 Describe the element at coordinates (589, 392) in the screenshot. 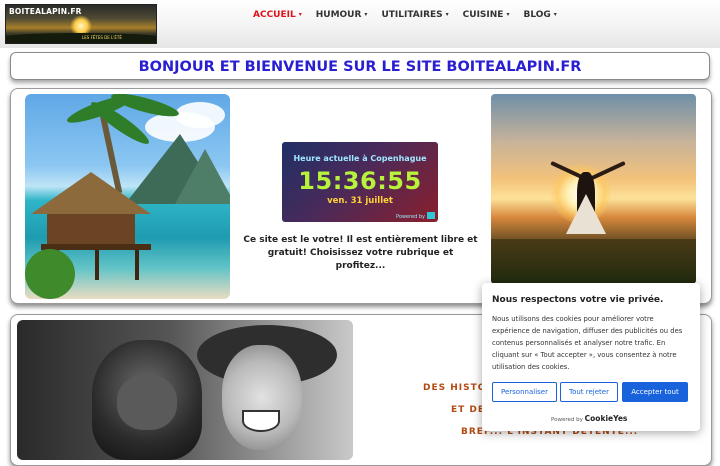

I see `reject-all-button: Tout rejeter` at that location.